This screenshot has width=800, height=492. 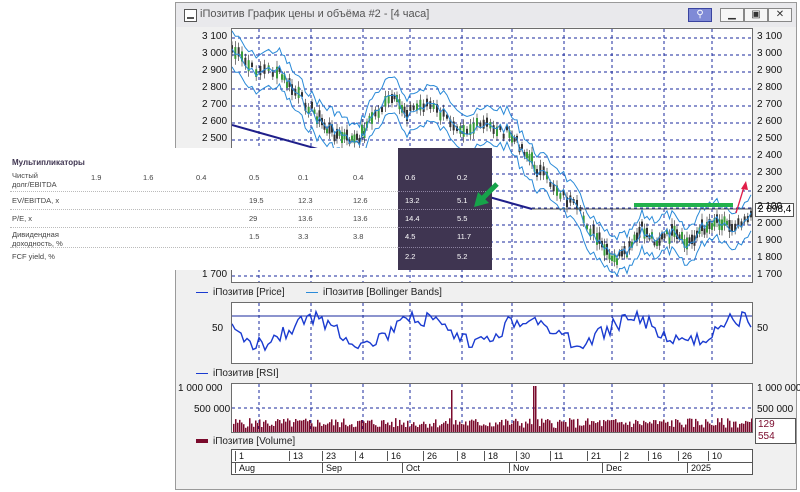 I want to click on table-cell: 11.7, so click(x=464, y=236).